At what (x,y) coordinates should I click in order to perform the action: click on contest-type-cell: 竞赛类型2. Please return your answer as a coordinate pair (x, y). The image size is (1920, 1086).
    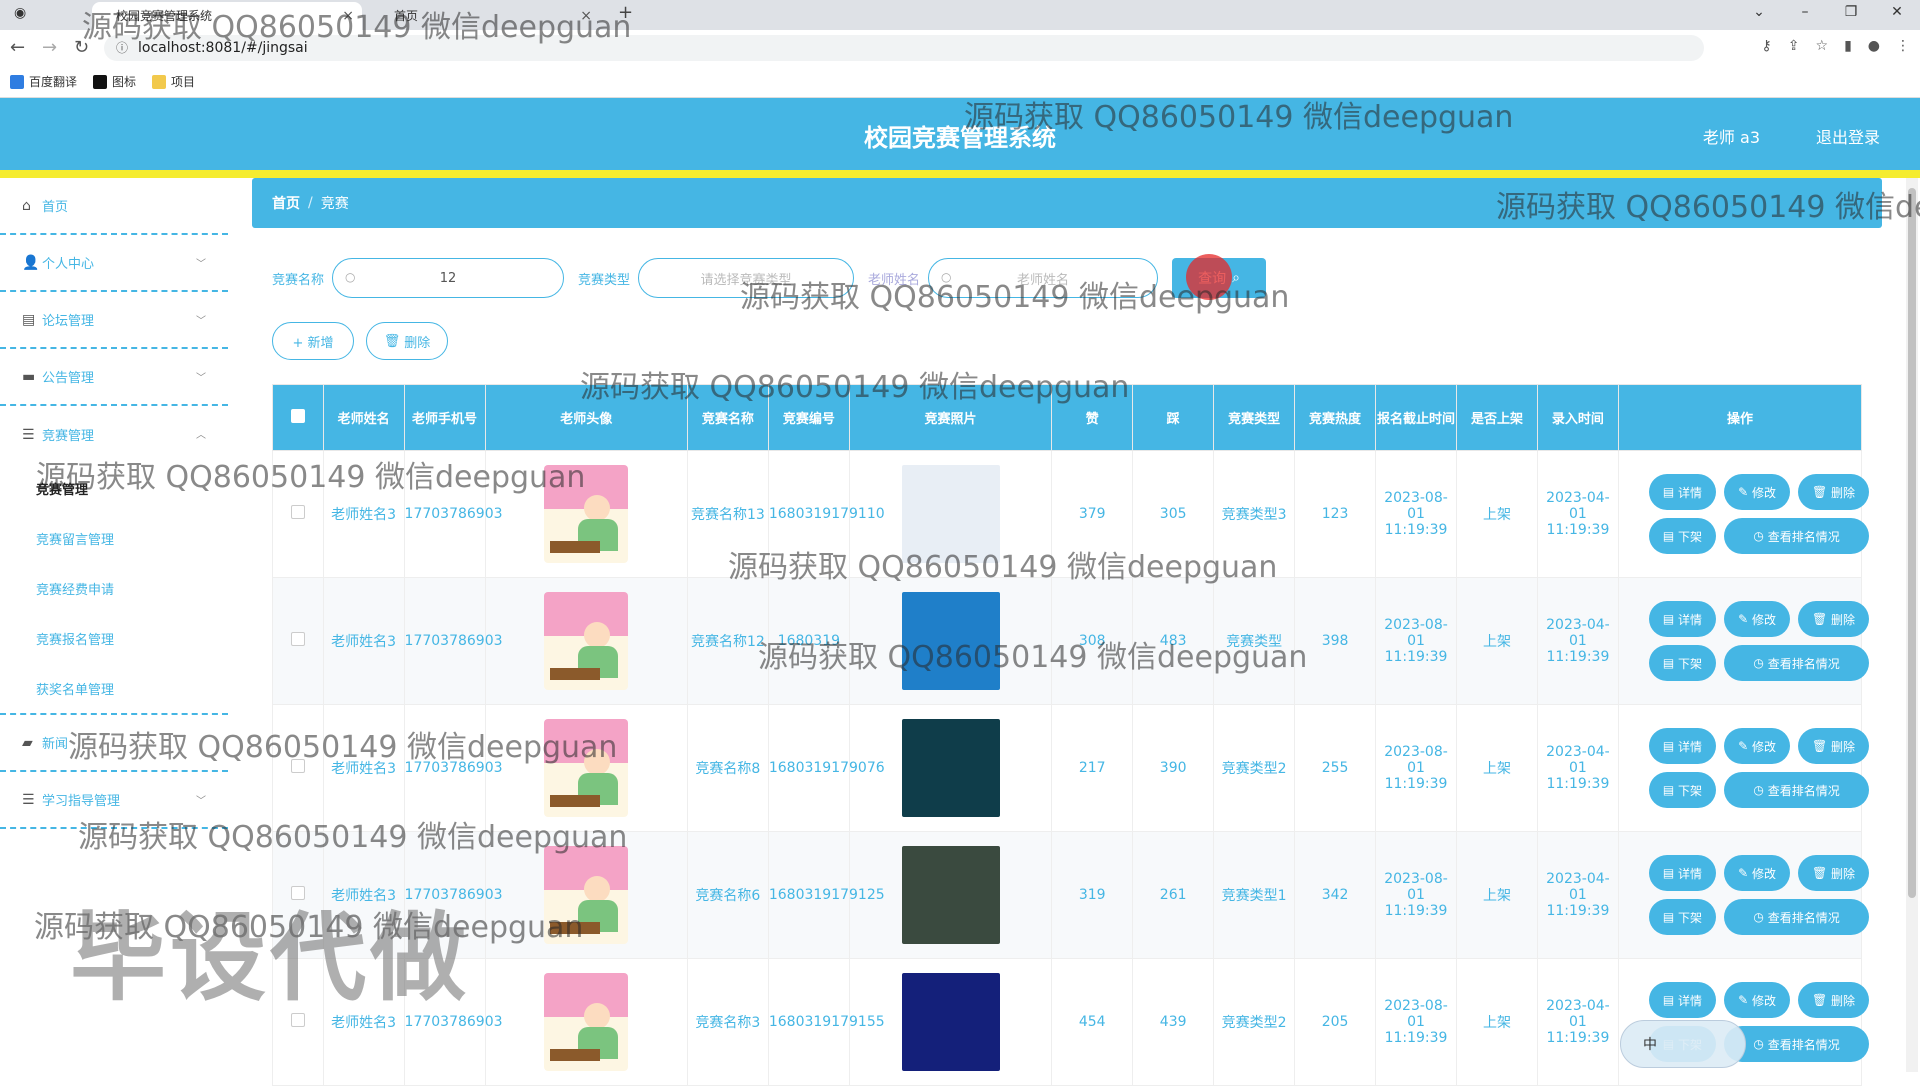
    Looking at the image, I should click on (1254, 768).